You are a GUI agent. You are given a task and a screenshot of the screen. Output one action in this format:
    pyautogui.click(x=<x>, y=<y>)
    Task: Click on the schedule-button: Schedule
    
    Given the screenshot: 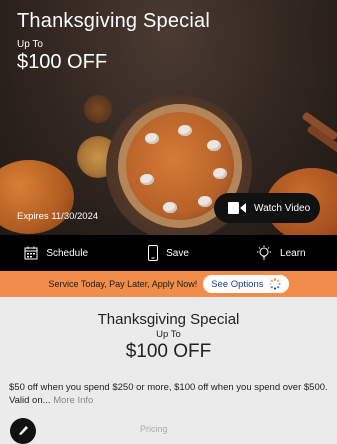 What is the action you would take?
    pyautogui.click(x=56, y=253)
    